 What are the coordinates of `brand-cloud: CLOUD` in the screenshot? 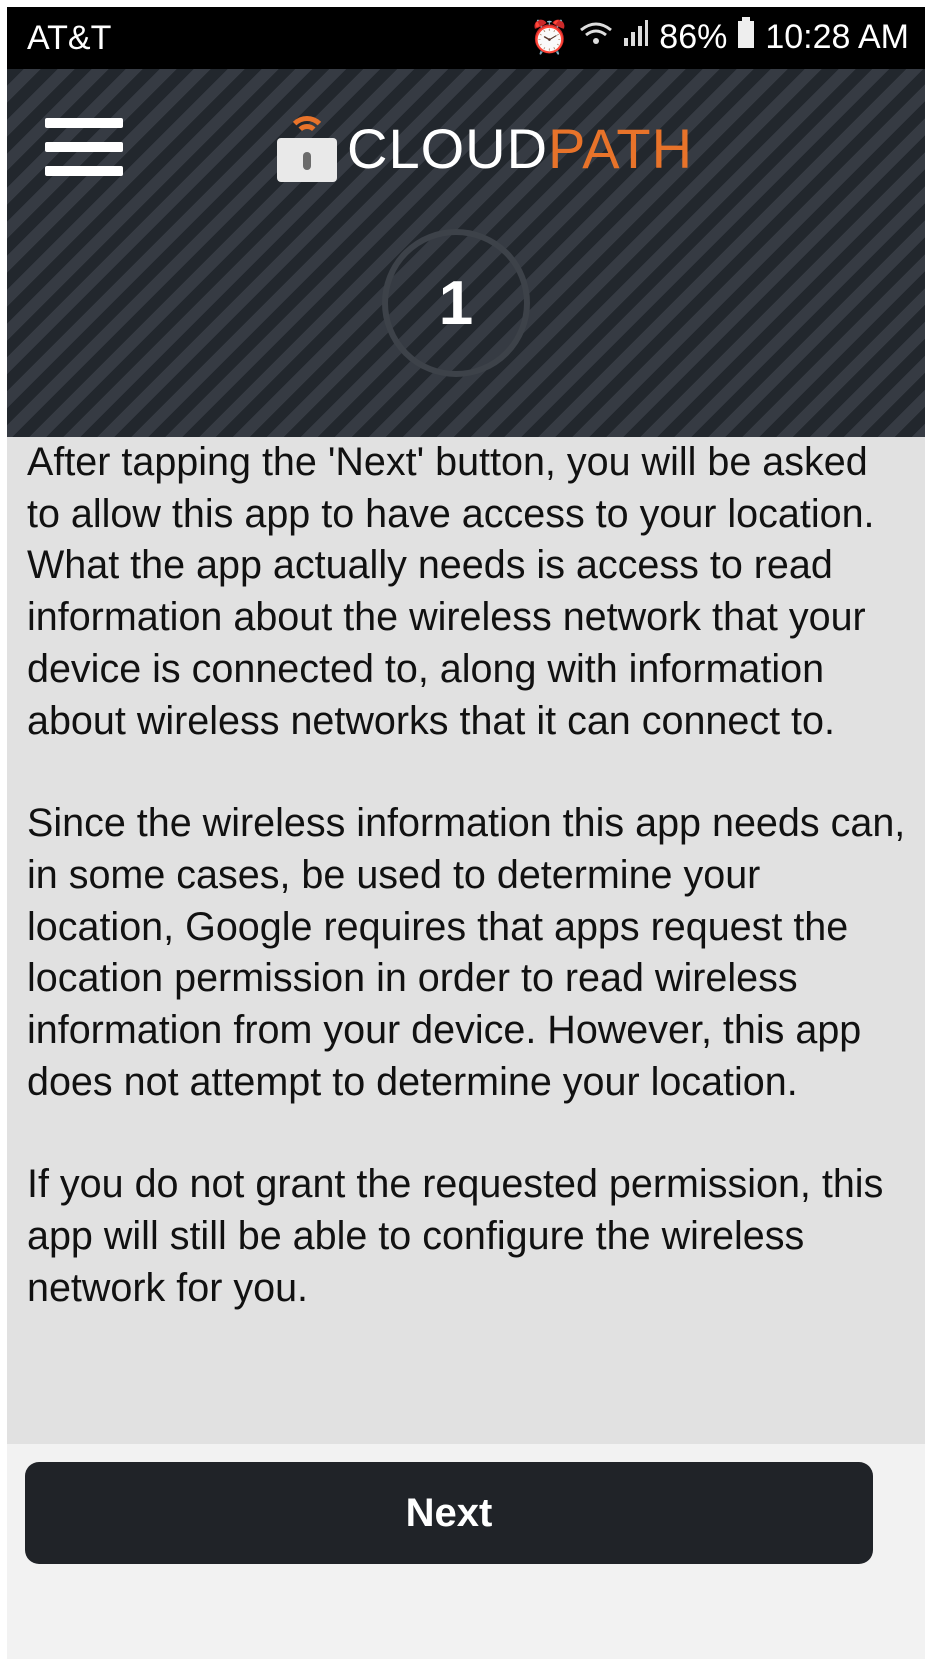 It's located at (448, 148).